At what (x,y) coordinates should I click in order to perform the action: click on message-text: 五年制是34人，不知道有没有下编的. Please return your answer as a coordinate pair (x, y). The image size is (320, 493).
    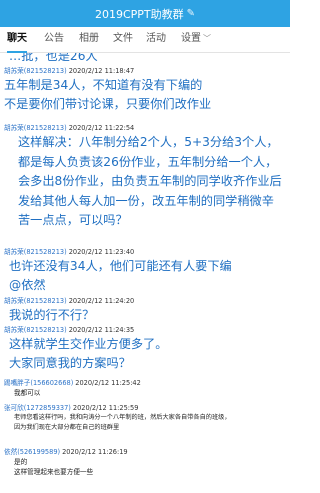
    Looking at the image, I should click on (103, 85).